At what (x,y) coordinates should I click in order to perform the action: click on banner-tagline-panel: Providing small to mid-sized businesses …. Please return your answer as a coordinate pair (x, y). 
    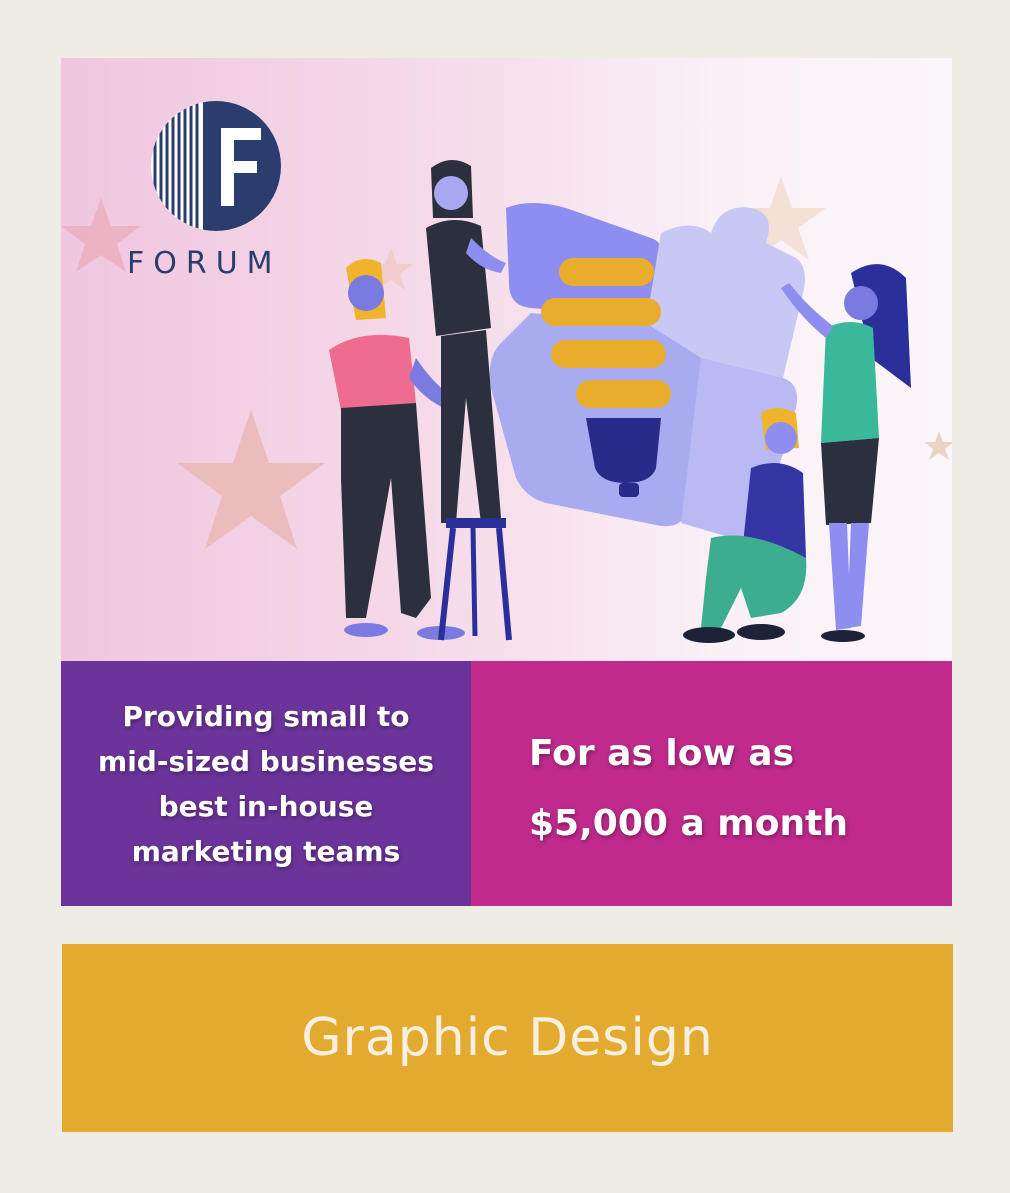
    Looking at the image, I should click on (266, 783).